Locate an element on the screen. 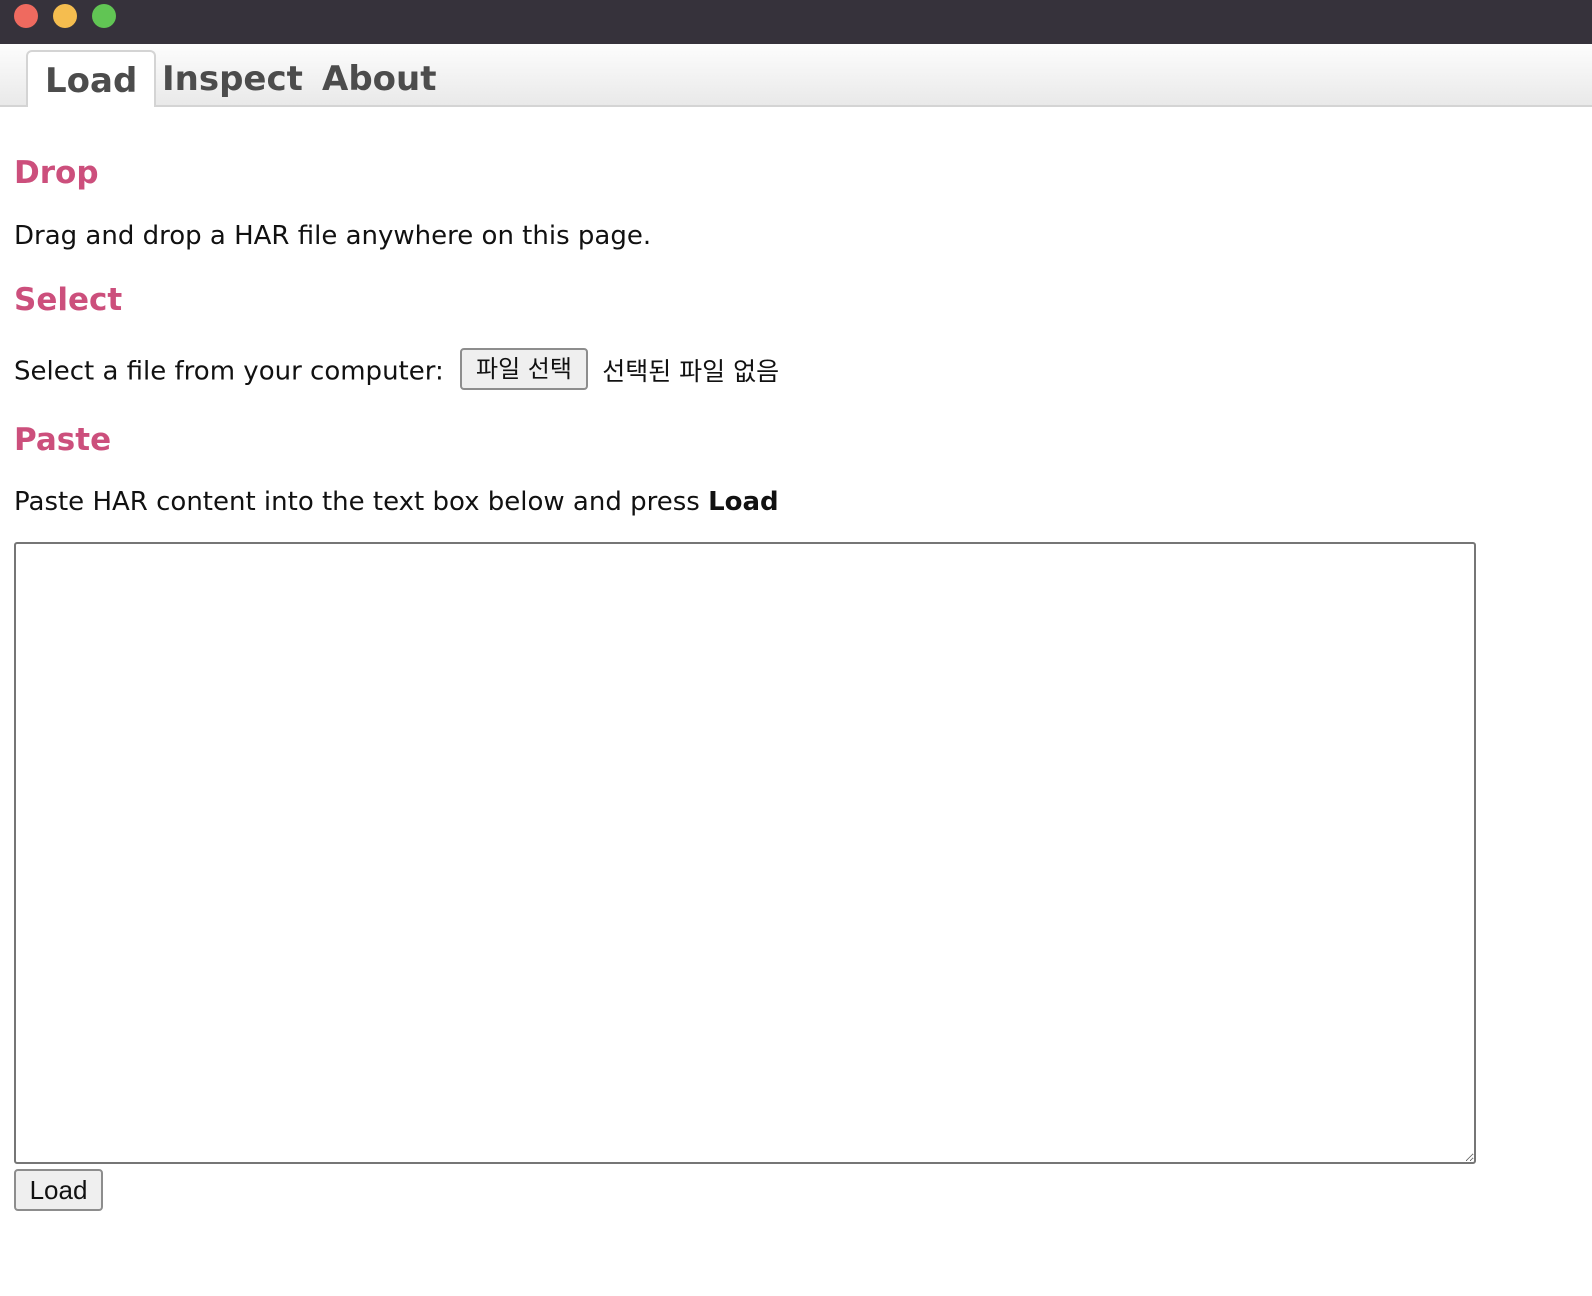  select-heading: Select is located at coordinates (68, 300).